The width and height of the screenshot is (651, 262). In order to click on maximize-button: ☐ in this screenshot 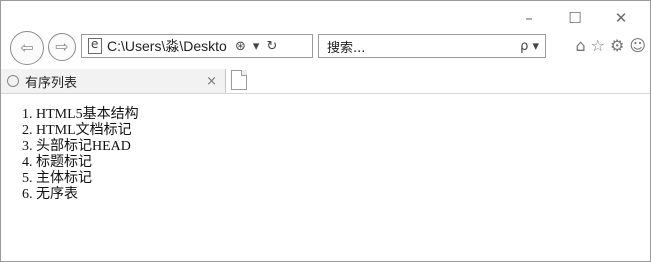, I will do `click(575, 18)`.